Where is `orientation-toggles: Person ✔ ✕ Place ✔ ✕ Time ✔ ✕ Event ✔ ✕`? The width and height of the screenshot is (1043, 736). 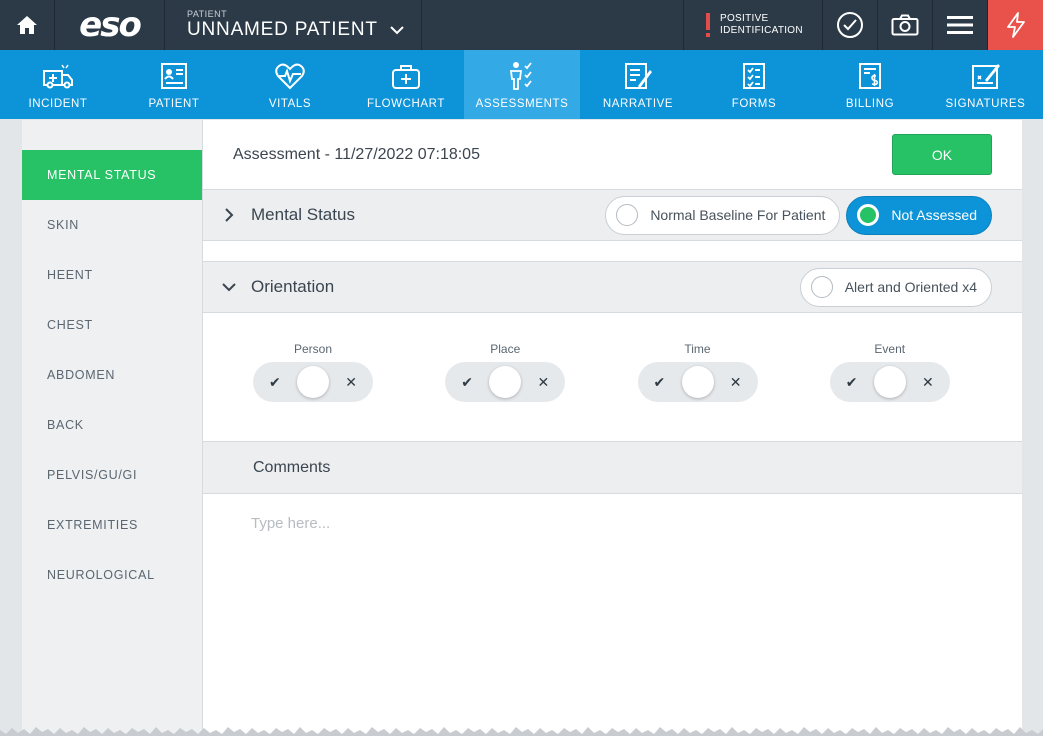
orientation-toggles: Person ✔ ✕ Place ✔ ✕ Time ✔ ✕ Event ✔ ✕ is located at coordinates (612, 377).